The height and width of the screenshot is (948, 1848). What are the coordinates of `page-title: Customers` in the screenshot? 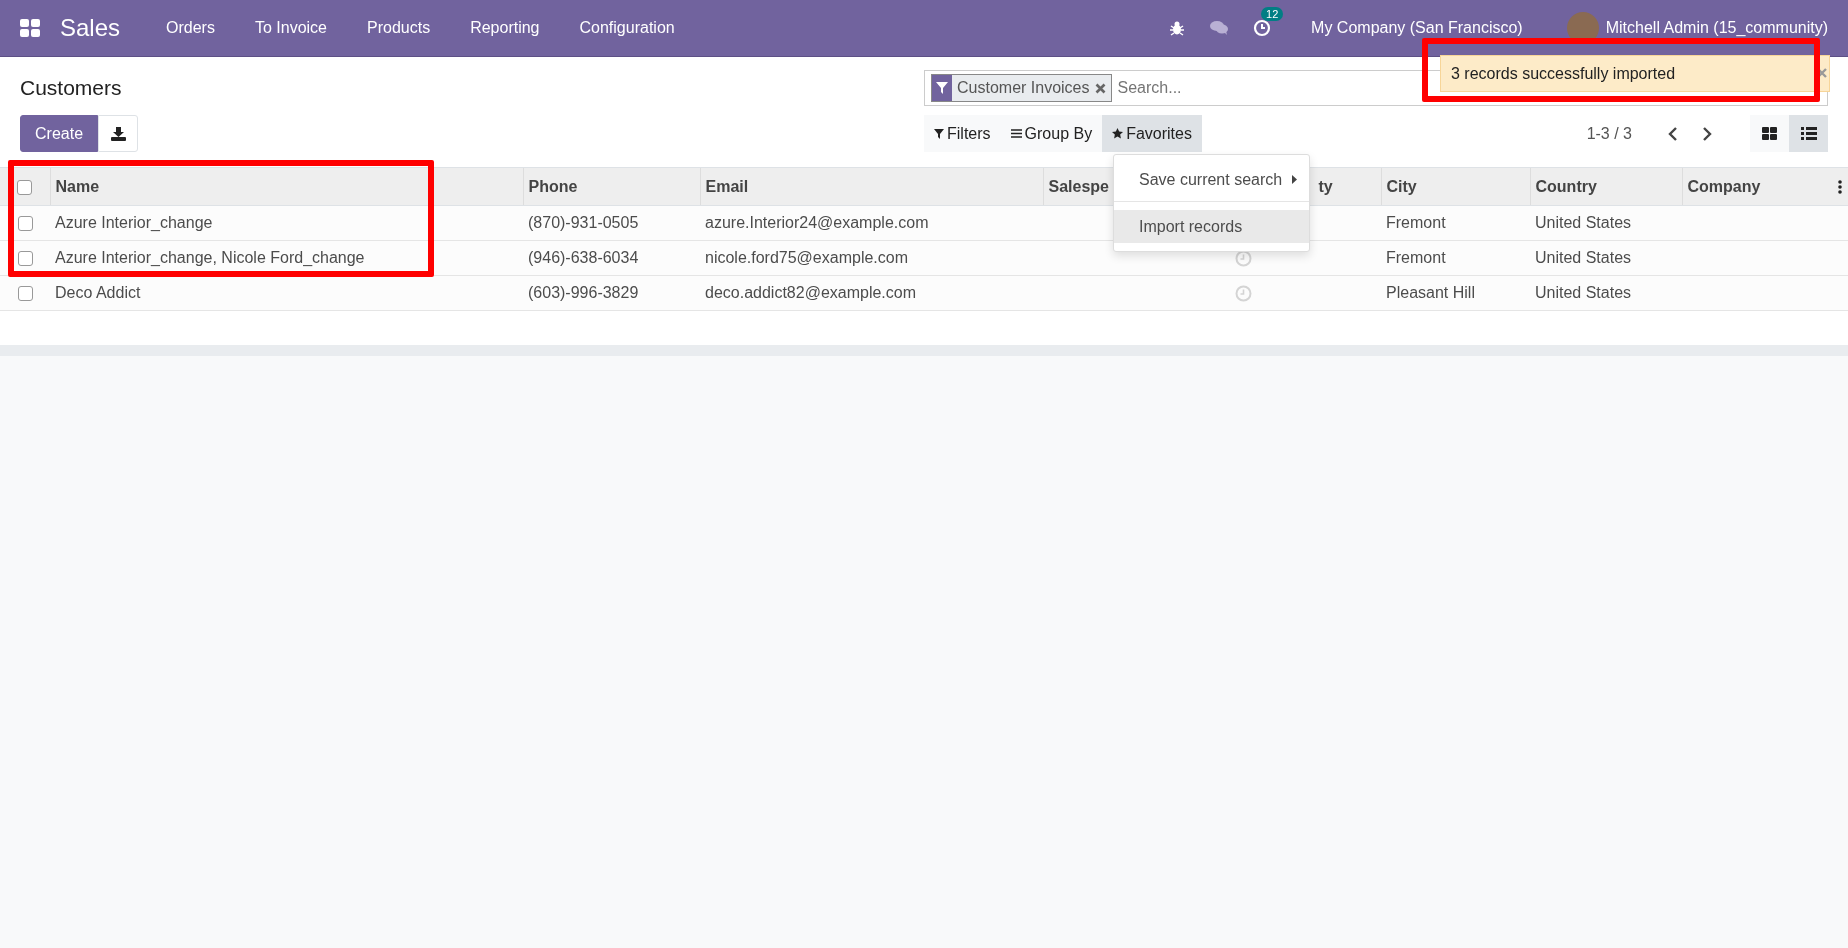 It's located at (71, 88).